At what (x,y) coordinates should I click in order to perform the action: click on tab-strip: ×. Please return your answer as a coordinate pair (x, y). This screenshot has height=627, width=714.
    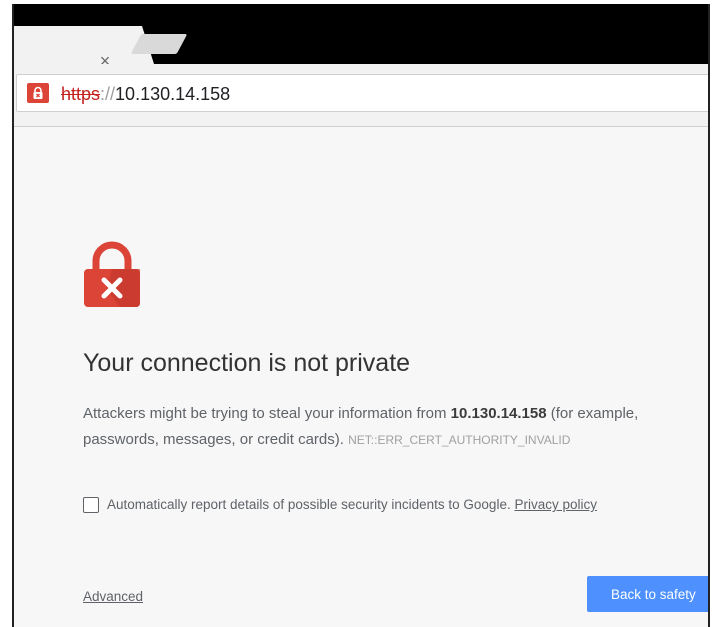
    Looking at the image, I should click on (361, 37).